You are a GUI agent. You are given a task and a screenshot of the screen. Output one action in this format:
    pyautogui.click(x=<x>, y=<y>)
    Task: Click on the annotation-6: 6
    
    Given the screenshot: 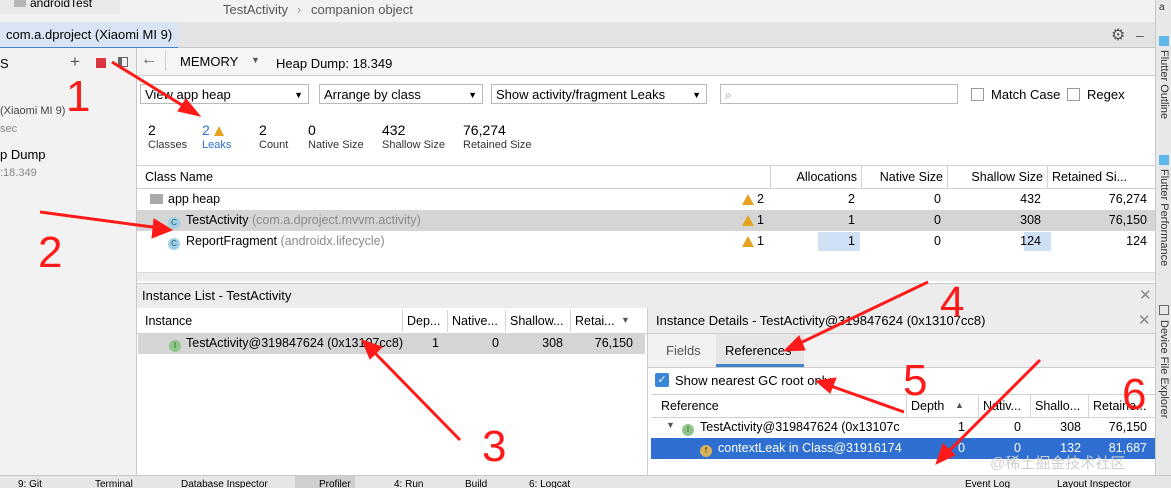 What is the action you would take?
    pyautogui.click(x=1134, y=394)
    